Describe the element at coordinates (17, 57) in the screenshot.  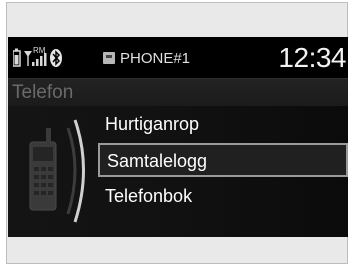
I see `battery-icon` at that location.